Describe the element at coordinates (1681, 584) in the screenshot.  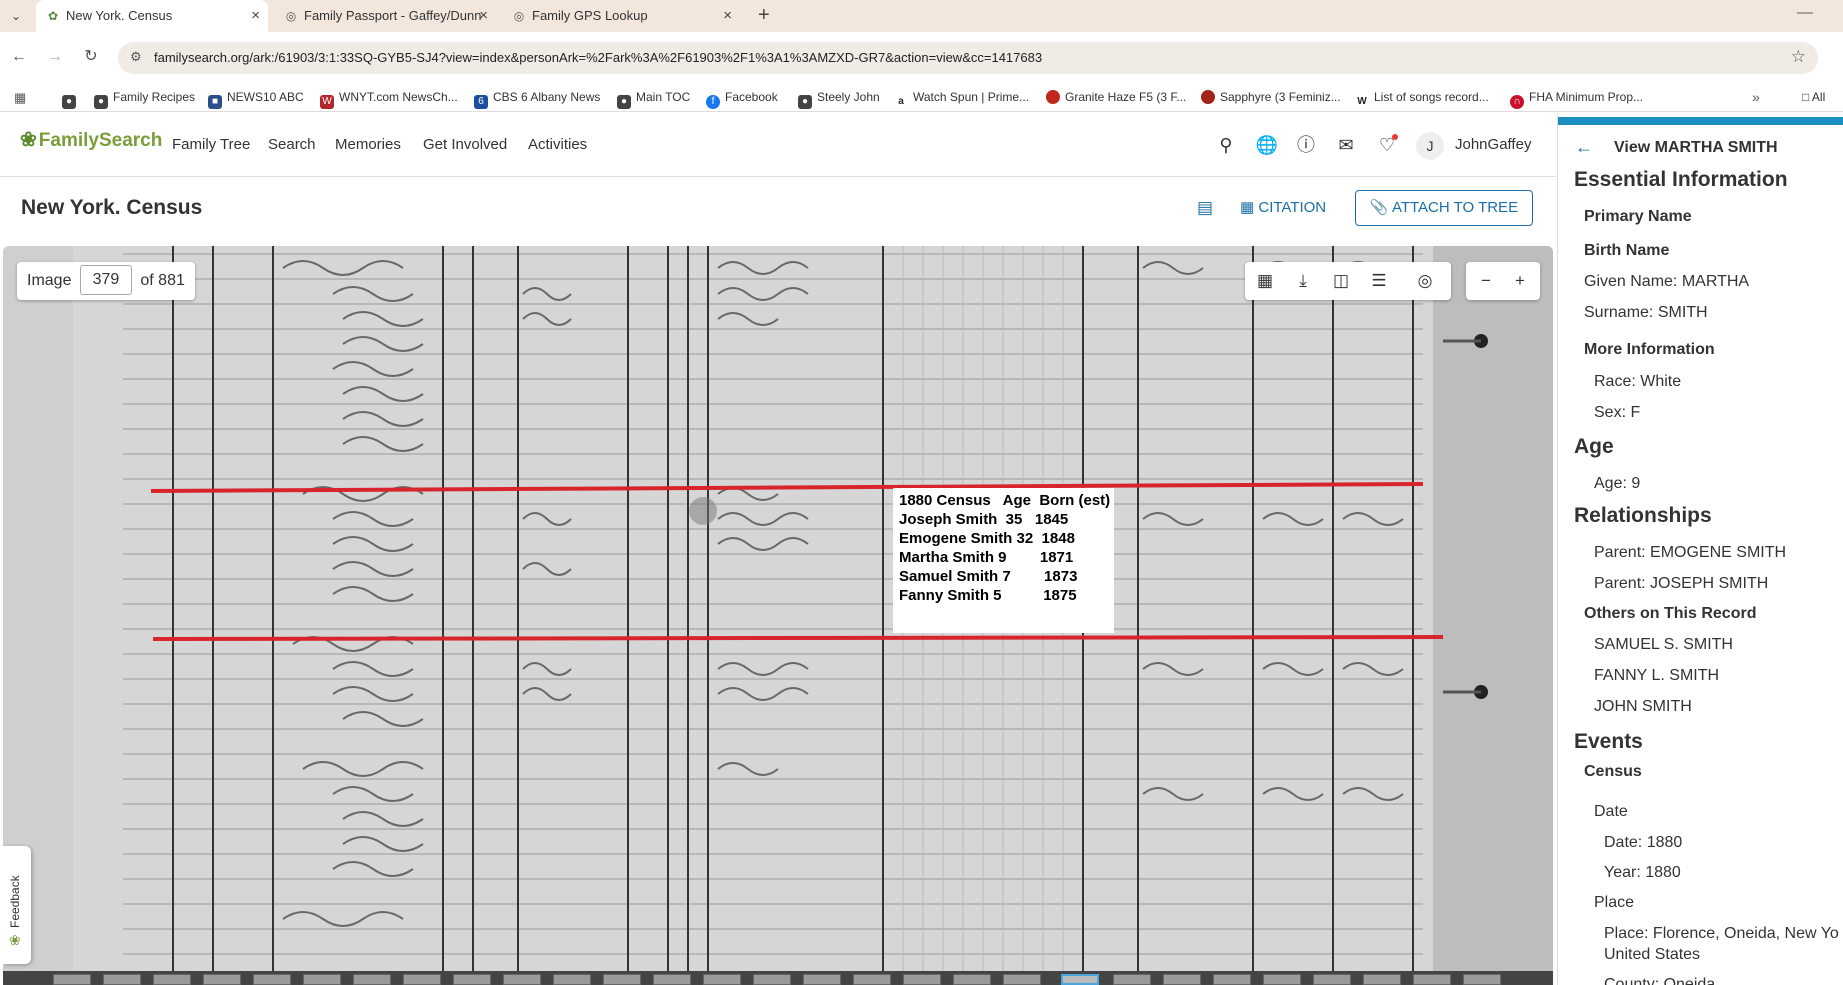
I see `parent-joseph: Parent: JOSEPH SMITH` at that location.